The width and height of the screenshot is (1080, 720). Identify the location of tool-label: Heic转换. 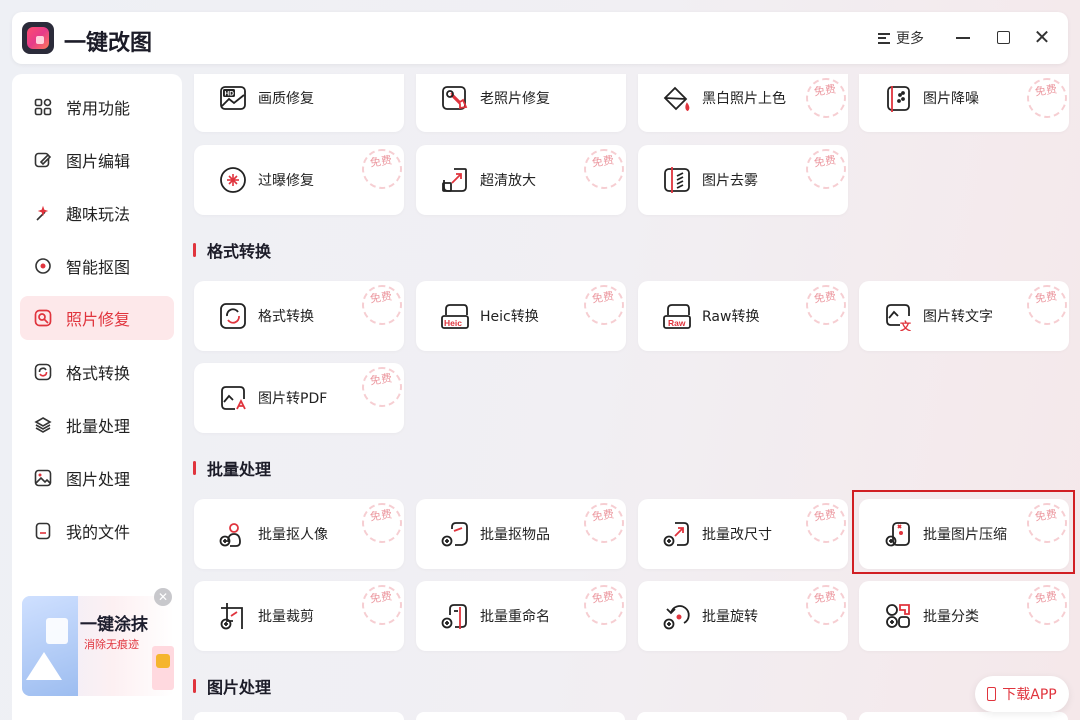
(509, 317).